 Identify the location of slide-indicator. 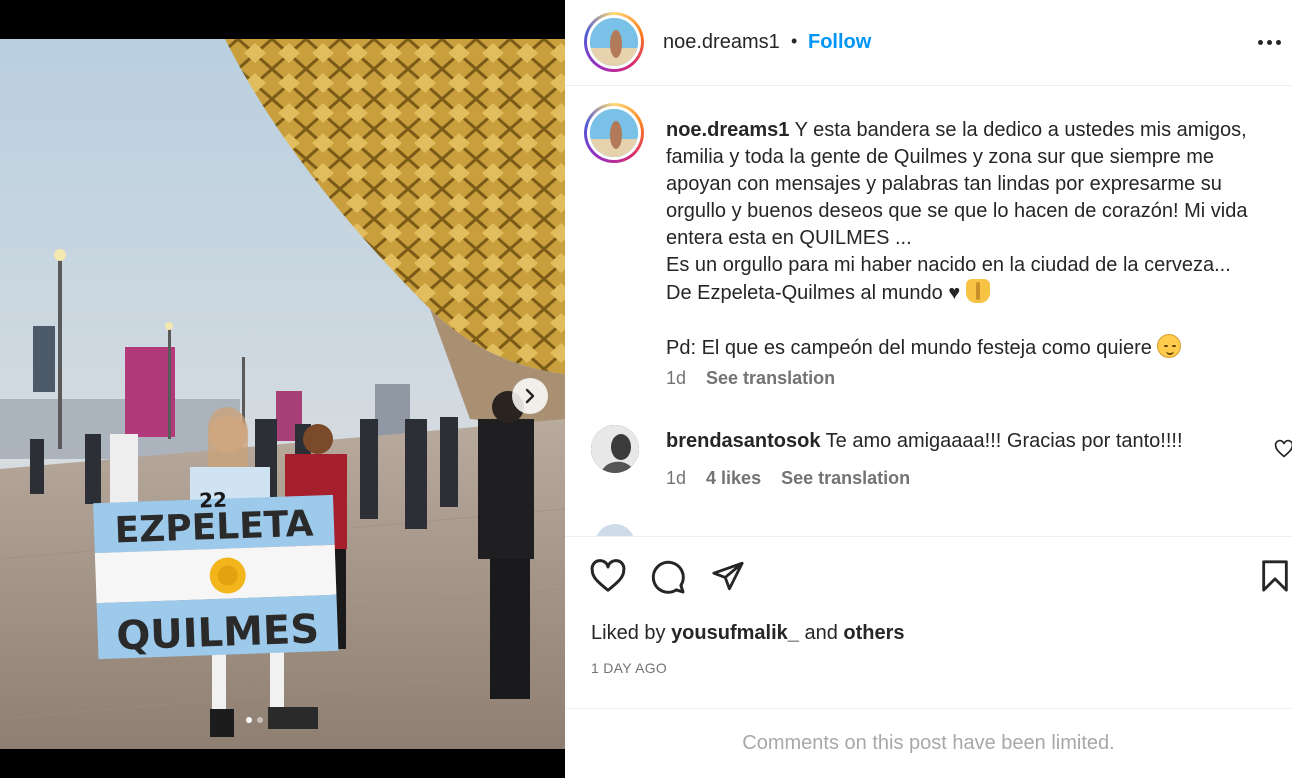
(254, 720).